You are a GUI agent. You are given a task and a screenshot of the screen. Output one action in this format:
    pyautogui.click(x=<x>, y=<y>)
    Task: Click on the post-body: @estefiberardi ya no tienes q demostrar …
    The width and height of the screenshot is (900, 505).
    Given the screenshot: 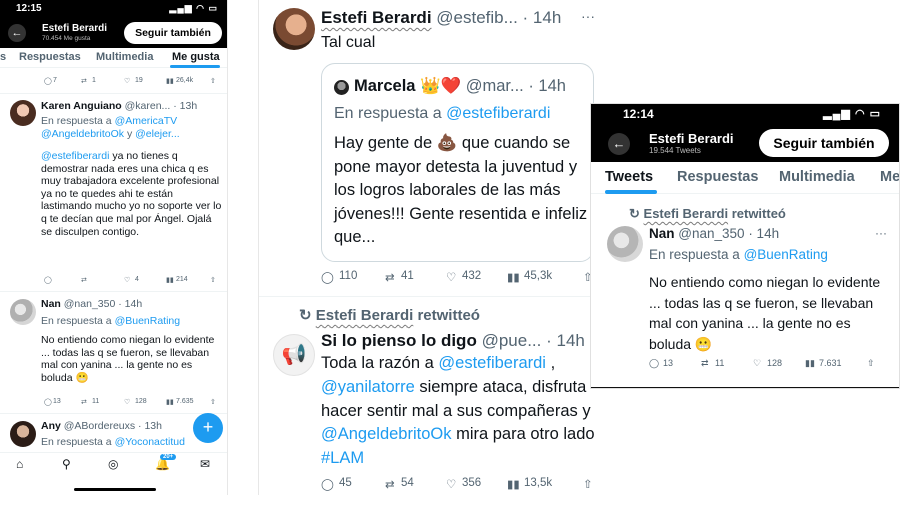 What is the action you would take?
    pyautogui.click(x=132, y=194)
    